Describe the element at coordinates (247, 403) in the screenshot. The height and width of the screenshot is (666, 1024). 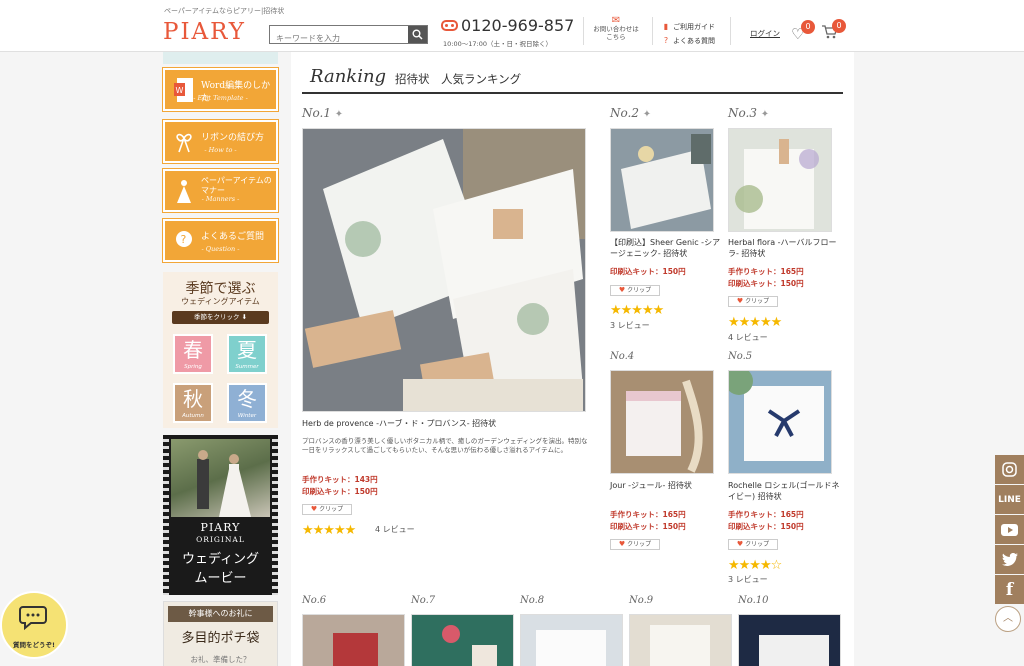
I see `season-winter-button: 冬 Winter` at that location.